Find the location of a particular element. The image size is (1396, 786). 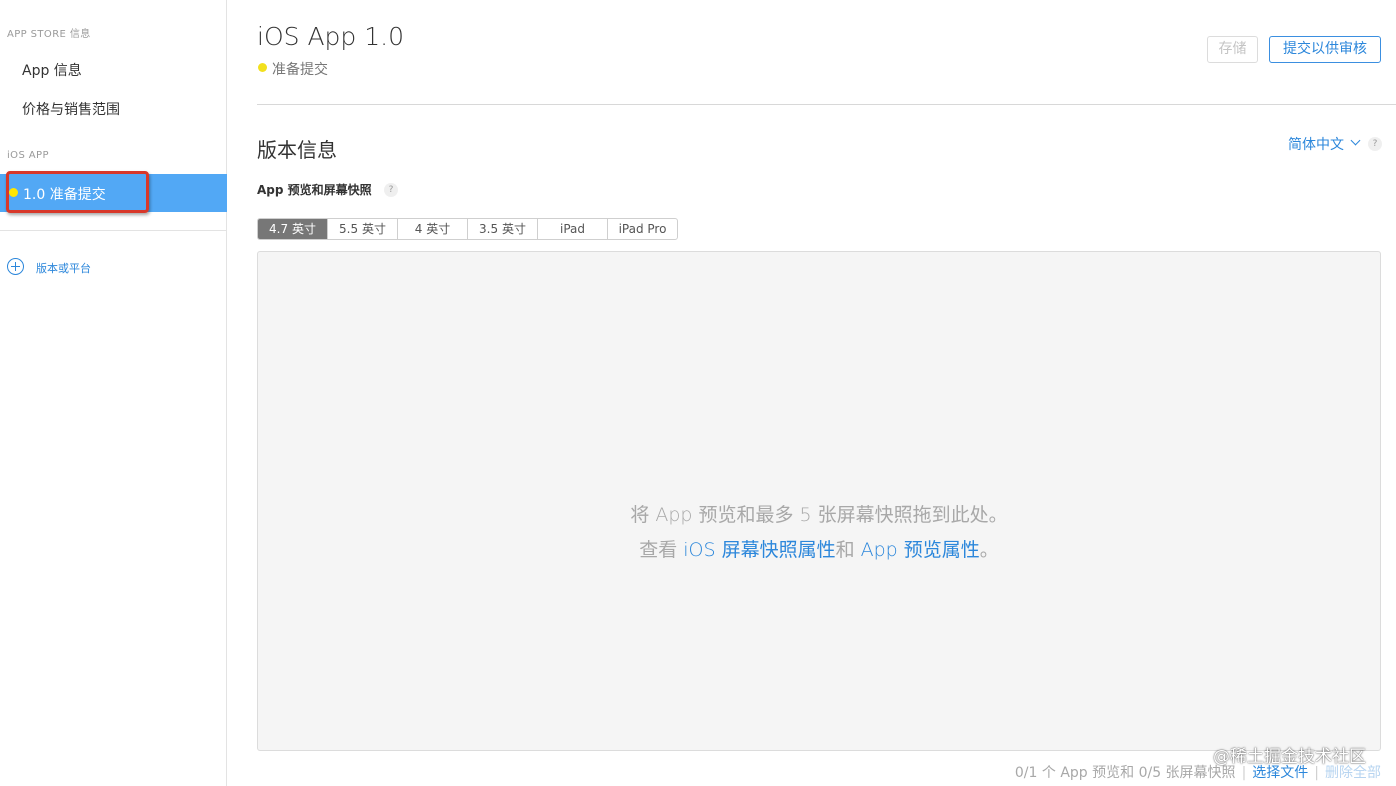

header-divider is located at coordinates (826, 104).